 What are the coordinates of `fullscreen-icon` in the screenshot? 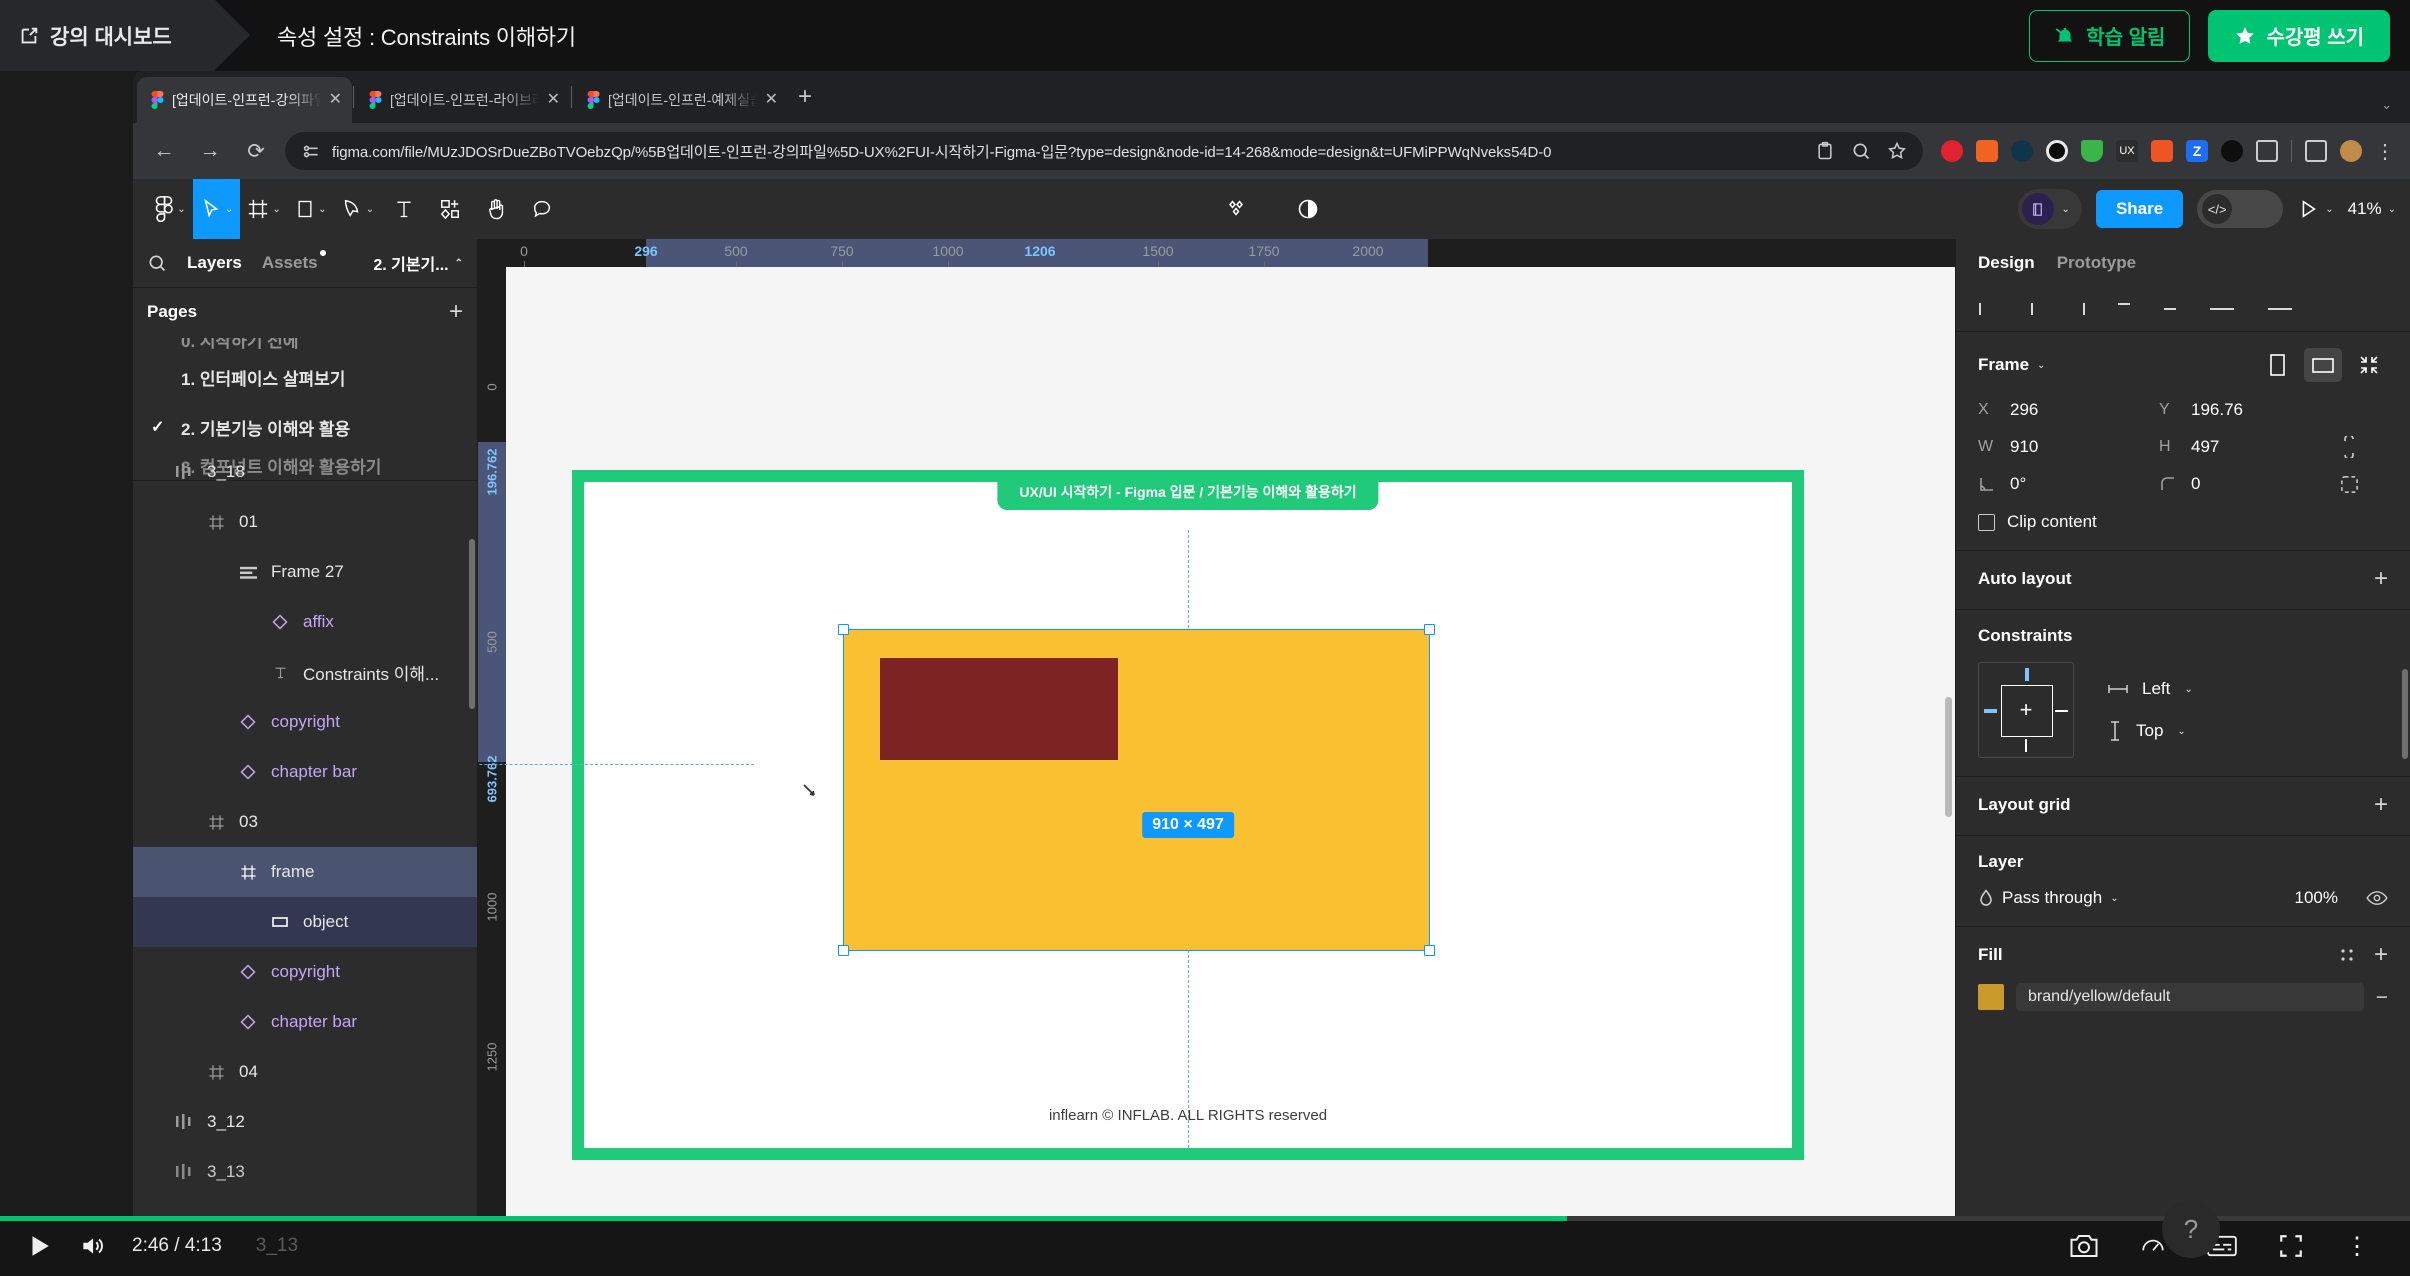 It's located at (2291, 1246).